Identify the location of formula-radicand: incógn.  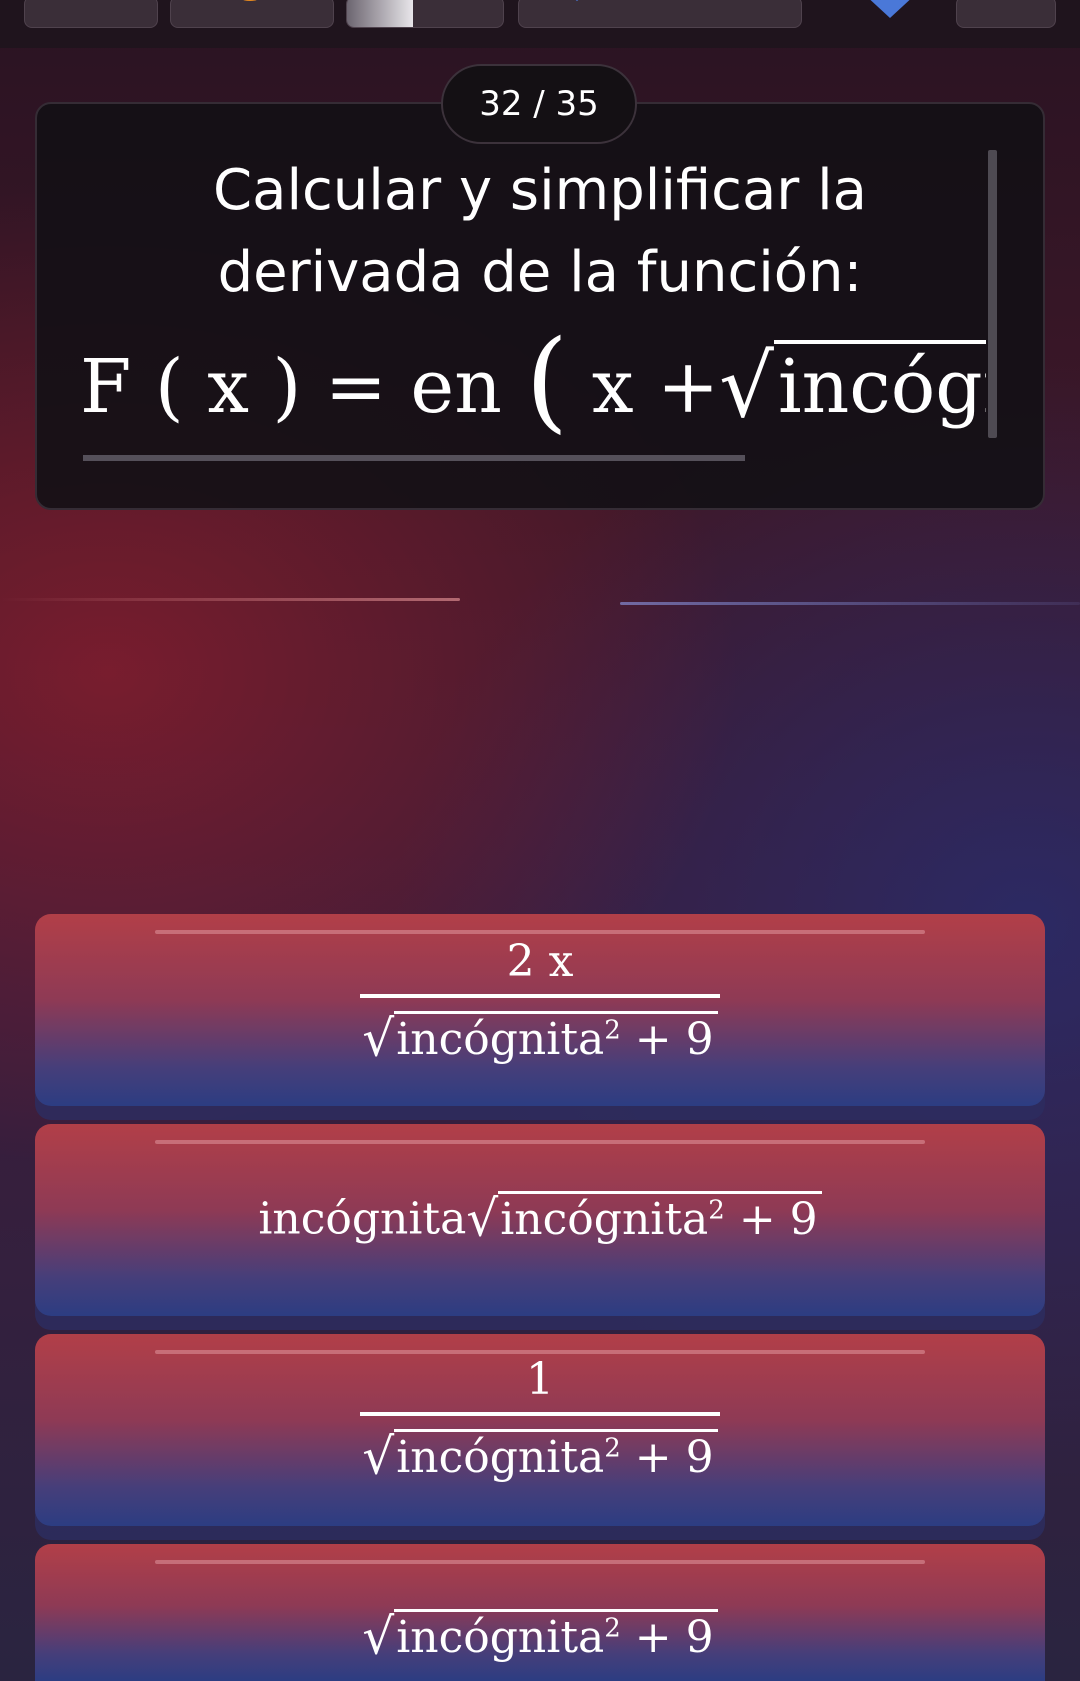
(879, 385).